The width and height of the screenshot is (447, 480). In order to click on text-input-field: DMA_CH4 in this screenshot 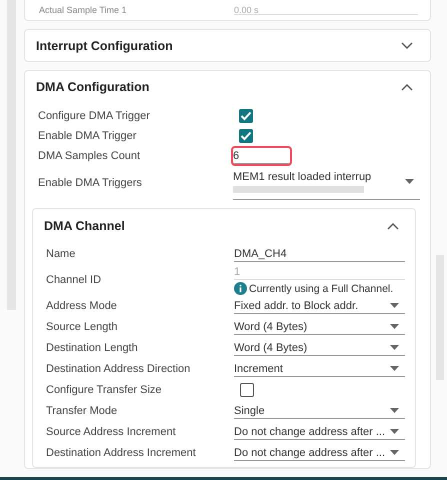, I will do `click(319, 254)`.